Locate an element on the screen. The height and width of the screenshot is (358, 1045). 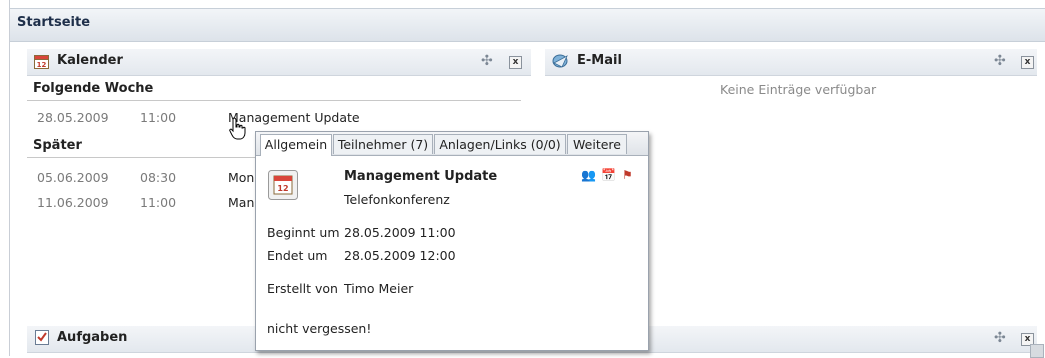
title-bar is located at coordinates (527, 25).